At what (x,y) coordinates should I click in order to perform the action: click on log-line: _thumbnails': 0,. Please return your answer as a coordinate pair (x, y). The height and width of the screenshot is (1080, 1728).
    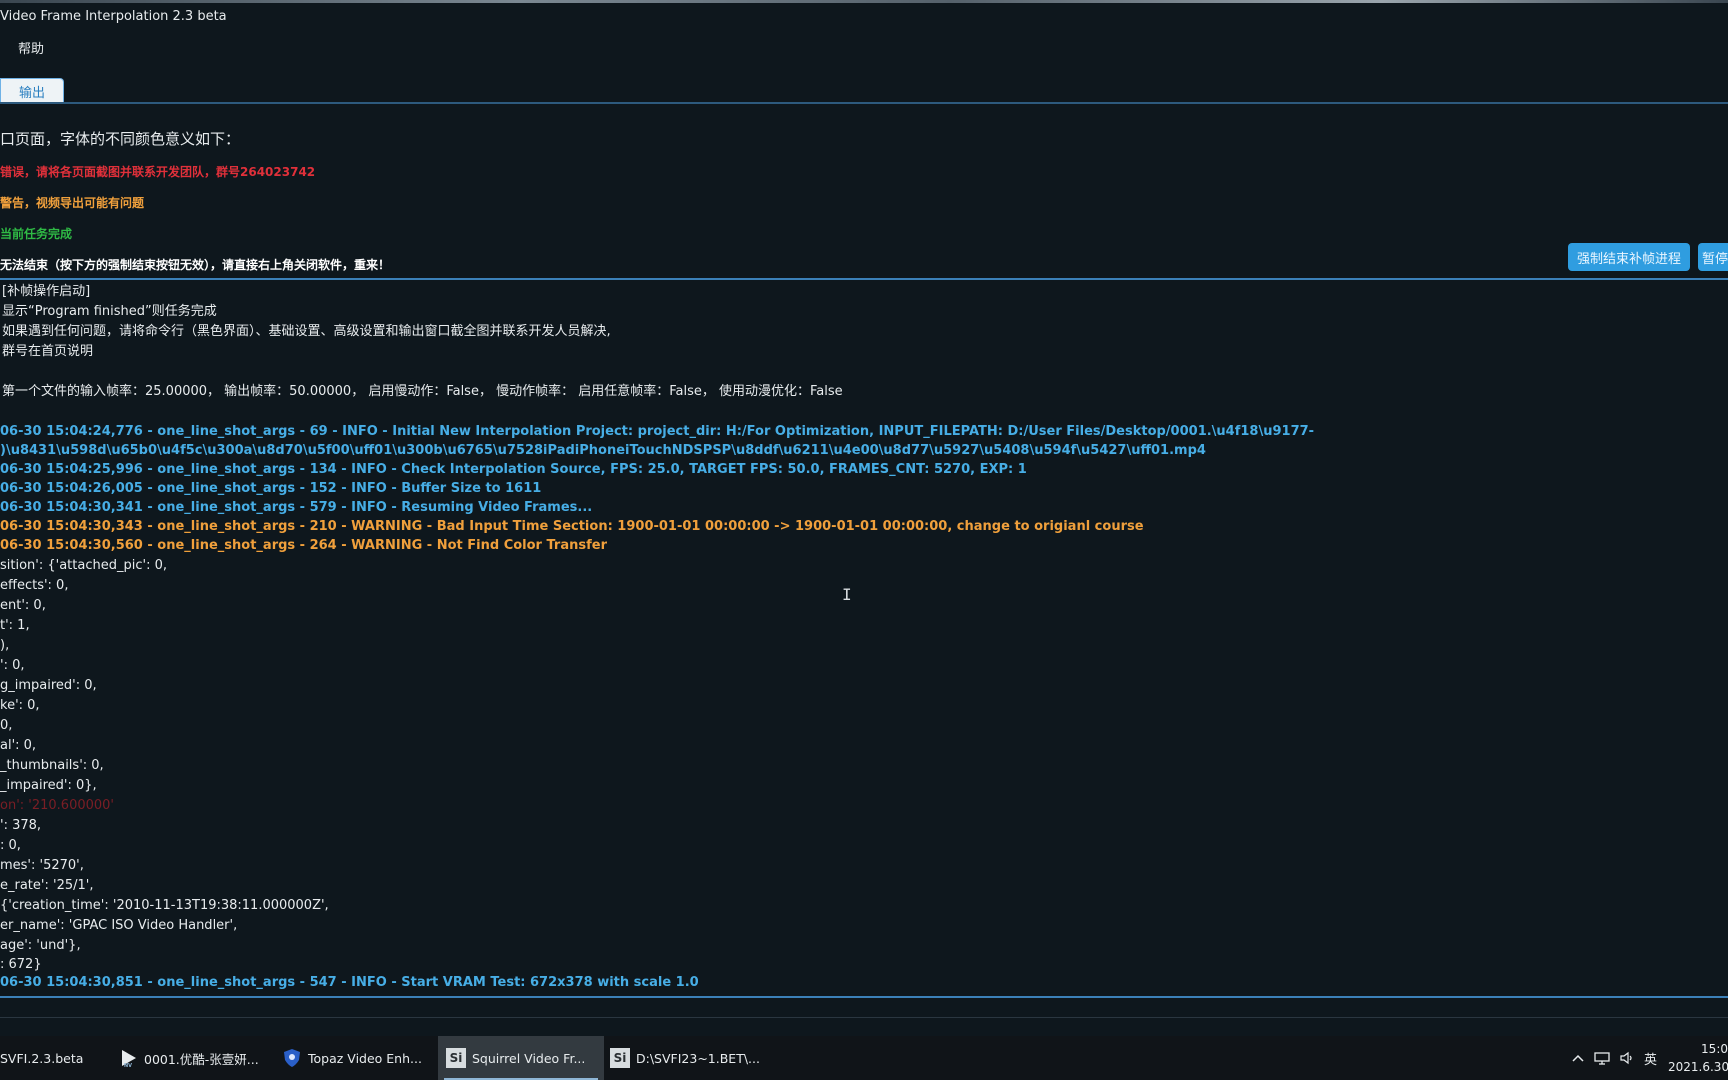
    Looking at the image, I should click on (52, 765).